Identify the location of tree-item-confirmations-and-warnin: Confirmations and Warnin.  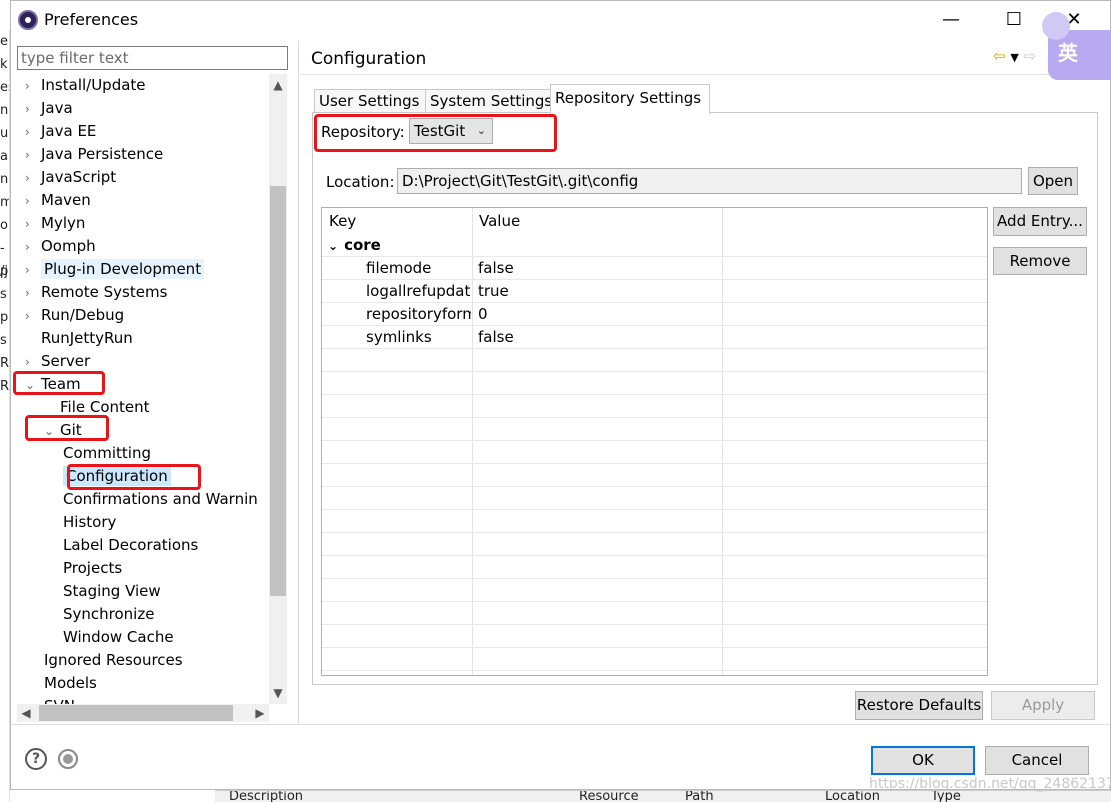
(160, 499).